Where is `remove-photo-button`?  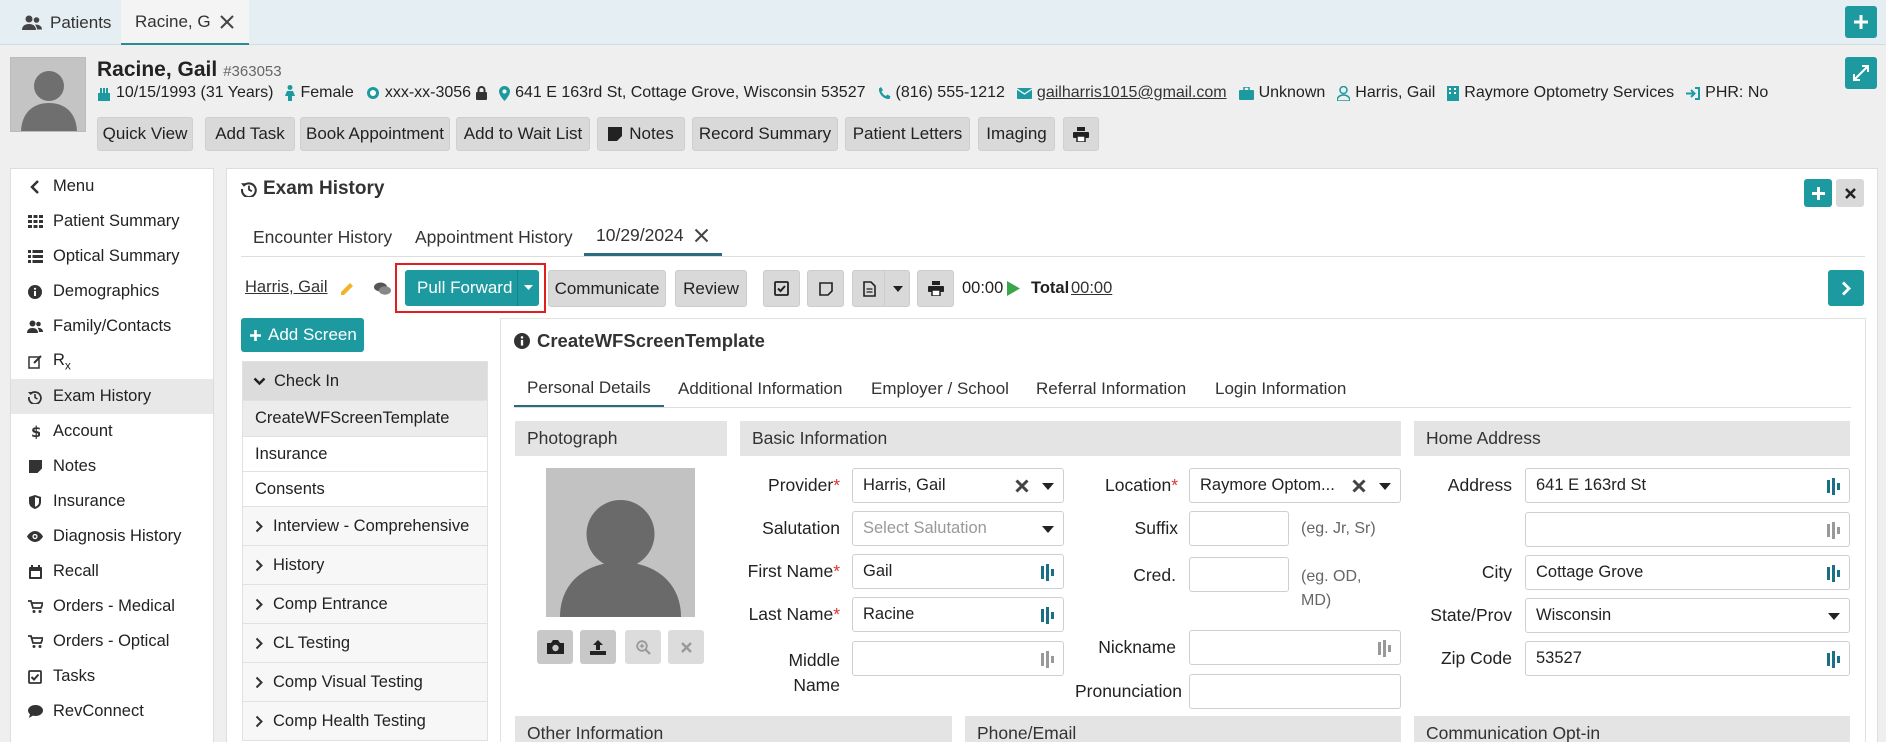 remove-photo-button is located at coordinates (686, 647).